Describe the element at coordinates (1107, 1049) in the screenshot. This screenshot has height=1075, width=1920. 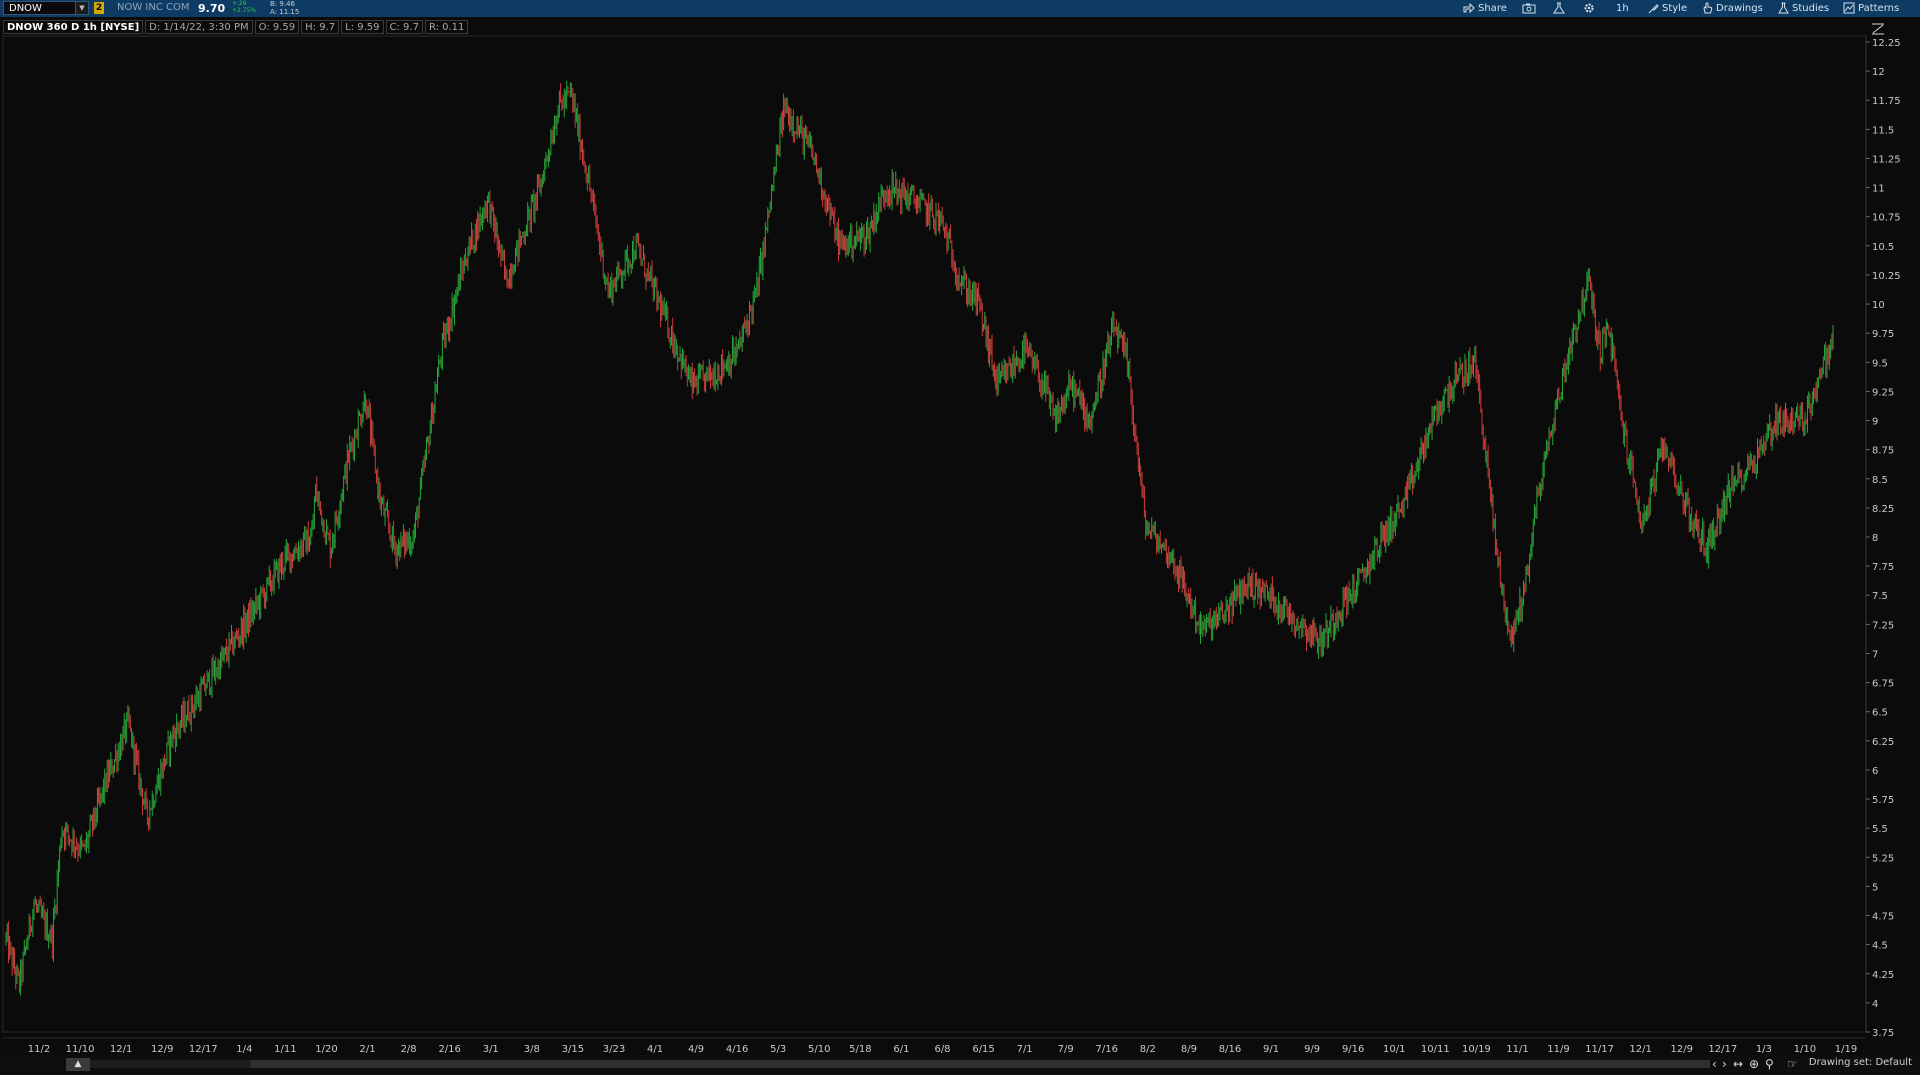
I see `time-tick-label: 7/16` at that location.